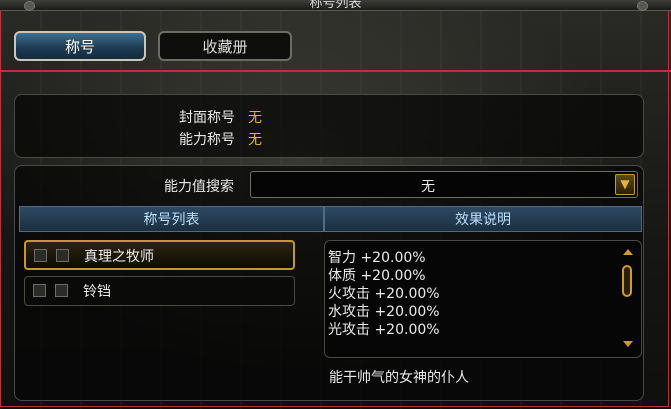  Describe the element at coordinates (207, 118) in the screenshot. I see `cover-title-label: 封面称号` at that location.